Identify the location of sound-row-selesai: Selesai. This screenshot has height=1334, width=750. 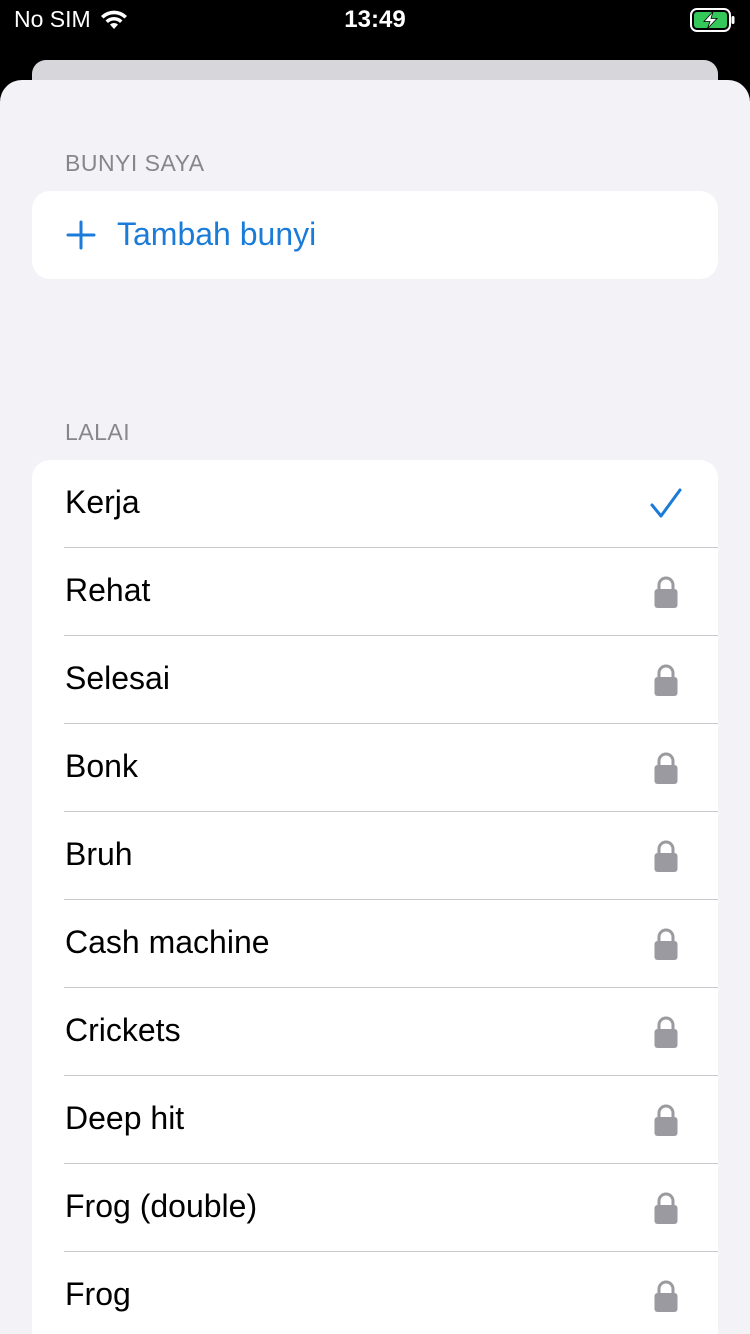
(375, 680).